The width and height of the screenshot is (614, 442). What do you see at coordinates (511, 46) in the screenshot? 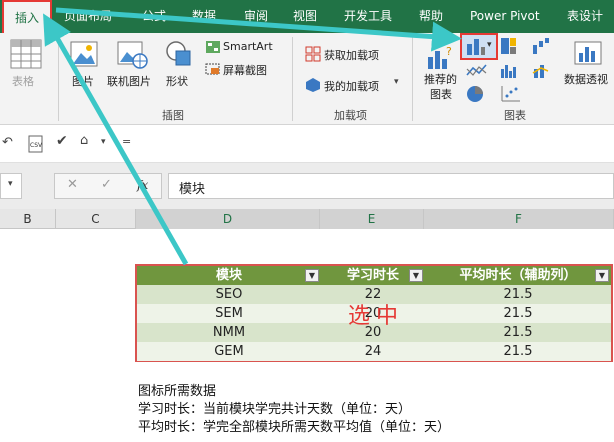
I see `hierarchy-chart-icon` at bounding box center [511, 46].